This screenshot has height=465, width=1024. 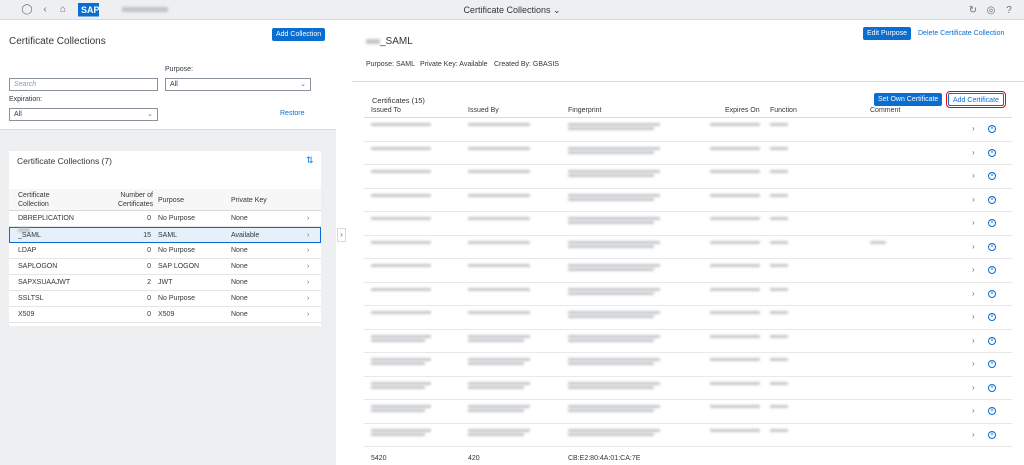 I want to click on expand-master-button: ›, so click(x=341, y=235).